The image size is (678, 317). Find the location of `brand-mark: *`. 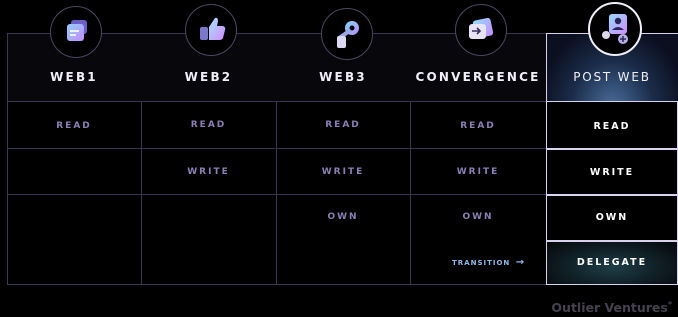

brand-mark: * is located at coordinates (669, 304).